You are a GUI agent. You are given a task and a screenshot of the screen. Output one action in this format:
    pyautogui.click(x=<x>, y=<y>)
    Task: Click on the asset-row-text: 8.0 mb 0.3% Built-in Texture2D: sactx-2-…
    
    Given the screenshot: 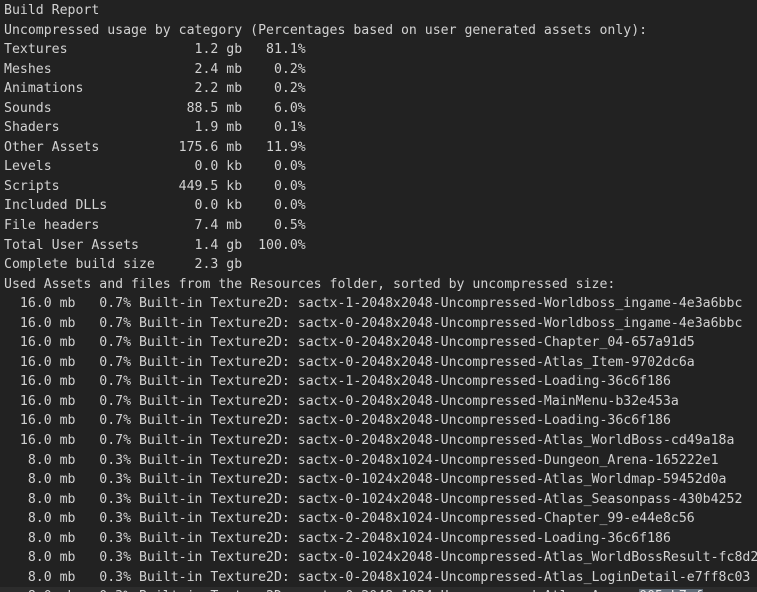 What is the action you would take?
    pyautogui.click(x=337, y=538)
    